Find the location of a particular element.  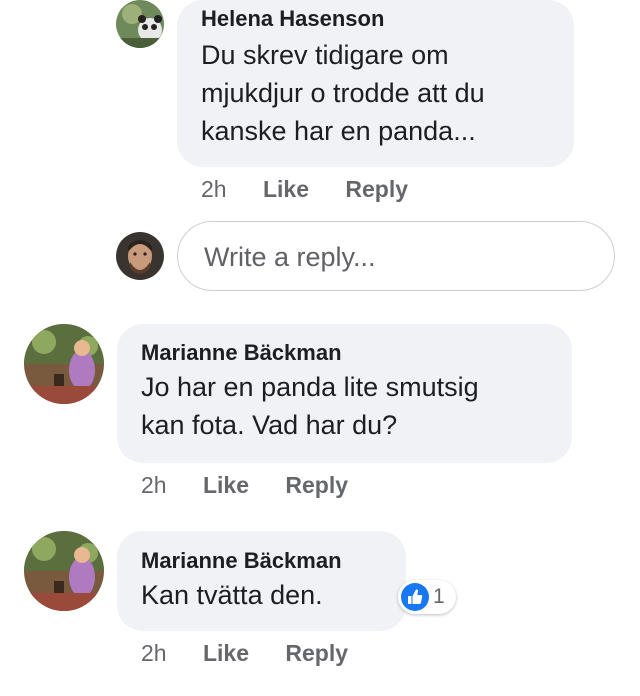

comment-author: Helena Hasenson is located at coordinates (375, 19).